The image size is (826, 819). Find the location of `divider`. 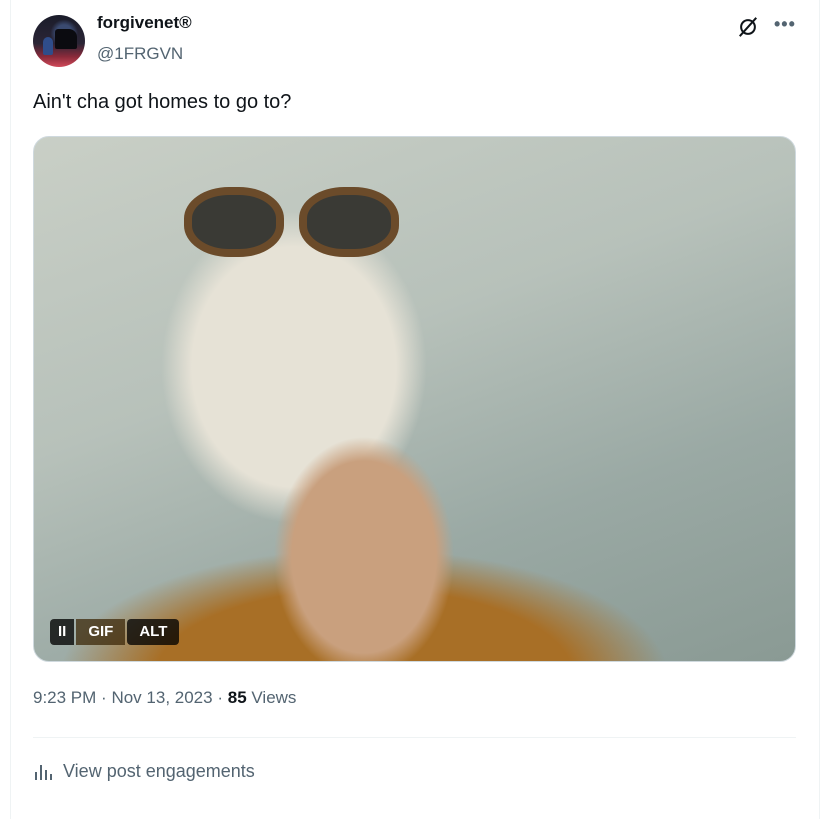

divider is located at coordinates (414, 737).